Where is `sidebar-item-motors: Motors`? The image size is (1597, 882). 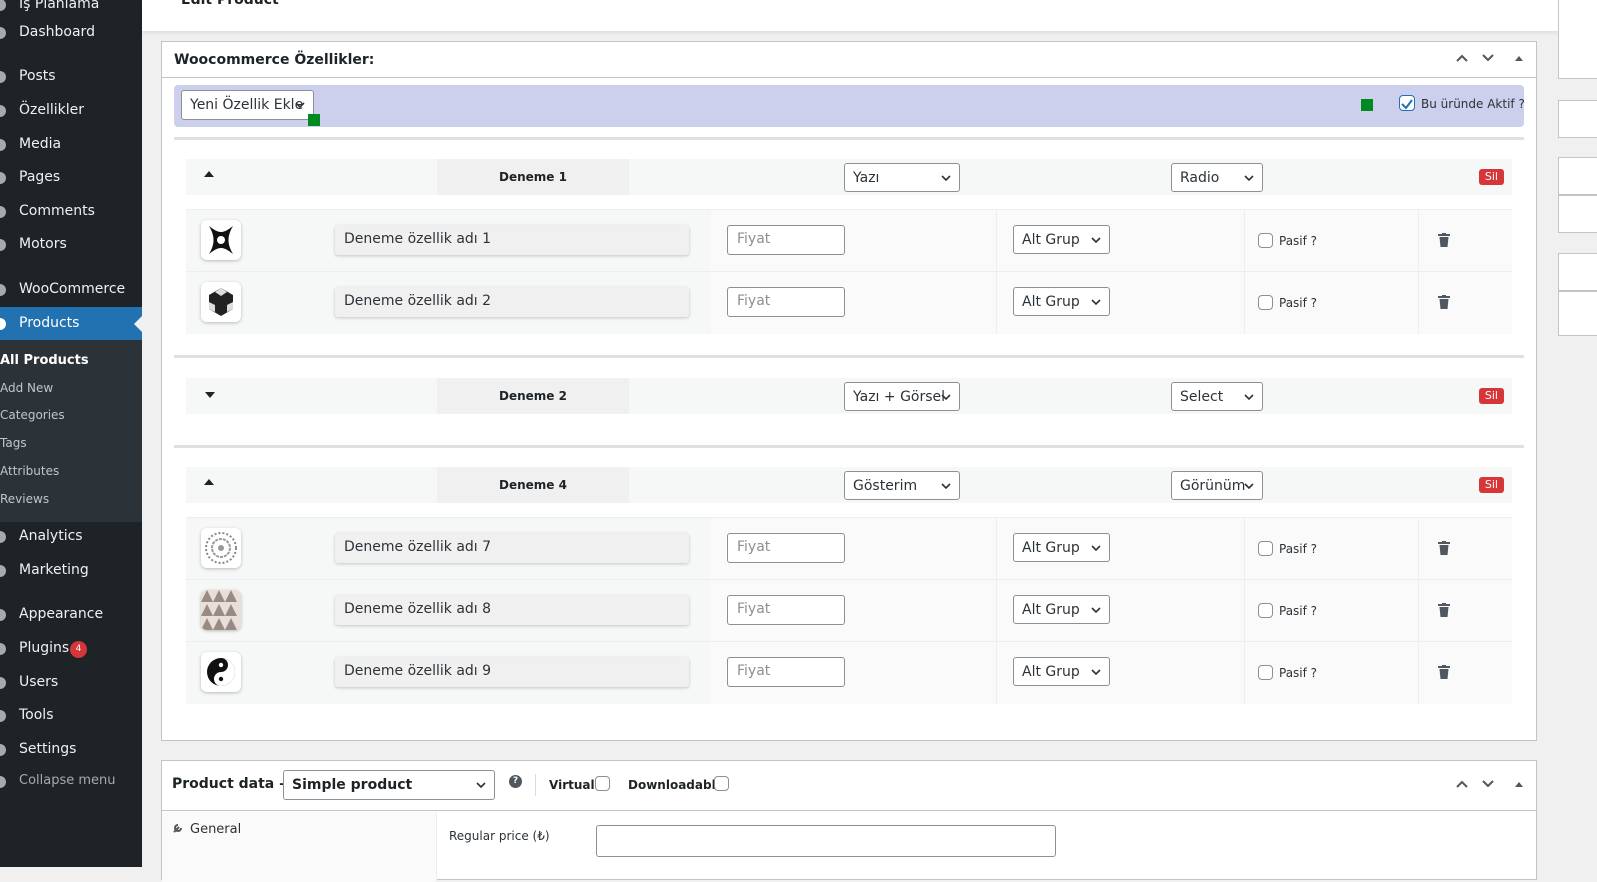
sidebar-item-motors: Motors is located at coordinates (71, 245).